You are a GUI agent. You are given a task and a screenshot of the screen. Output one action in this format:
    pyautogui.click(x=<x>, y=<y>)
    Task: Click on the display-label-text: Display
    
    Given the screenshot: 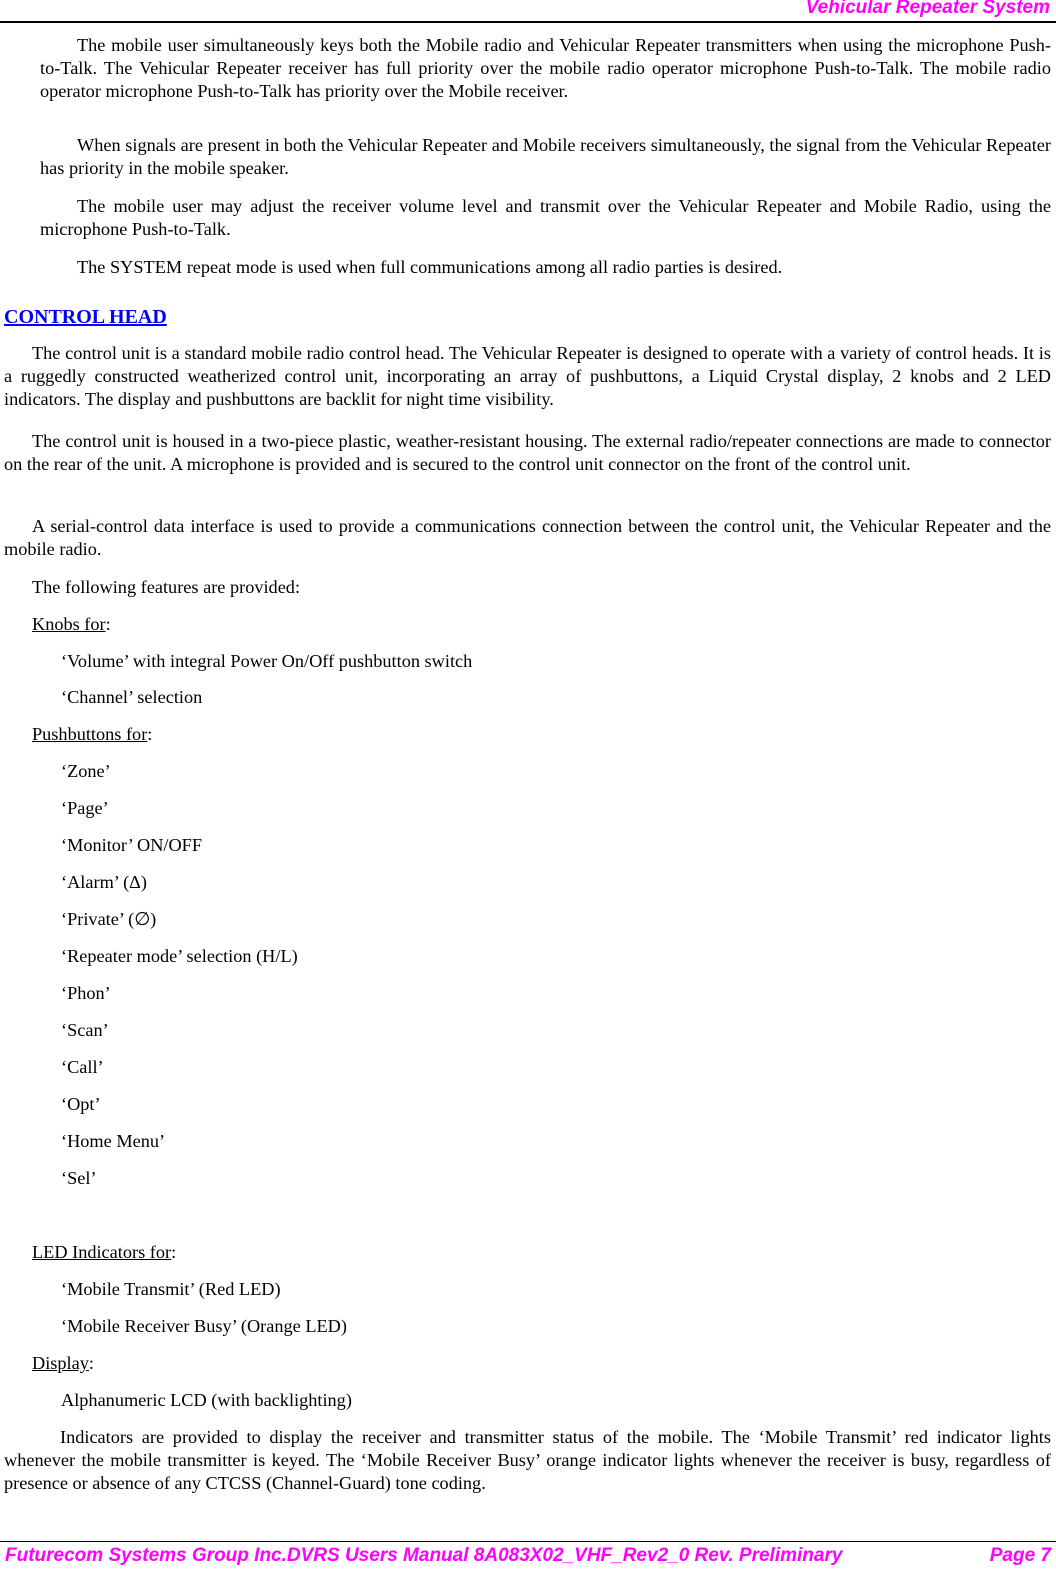 What is the action you would take?
    pyautogui.click(x=60, y=1363)
    